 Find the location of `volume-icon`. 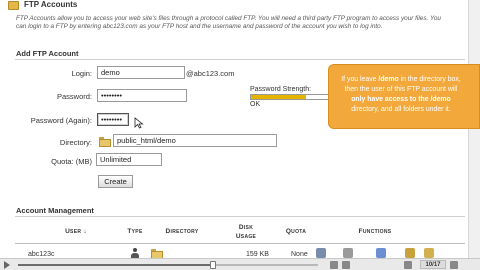

volume-icon is located at coordinates (346, 265).